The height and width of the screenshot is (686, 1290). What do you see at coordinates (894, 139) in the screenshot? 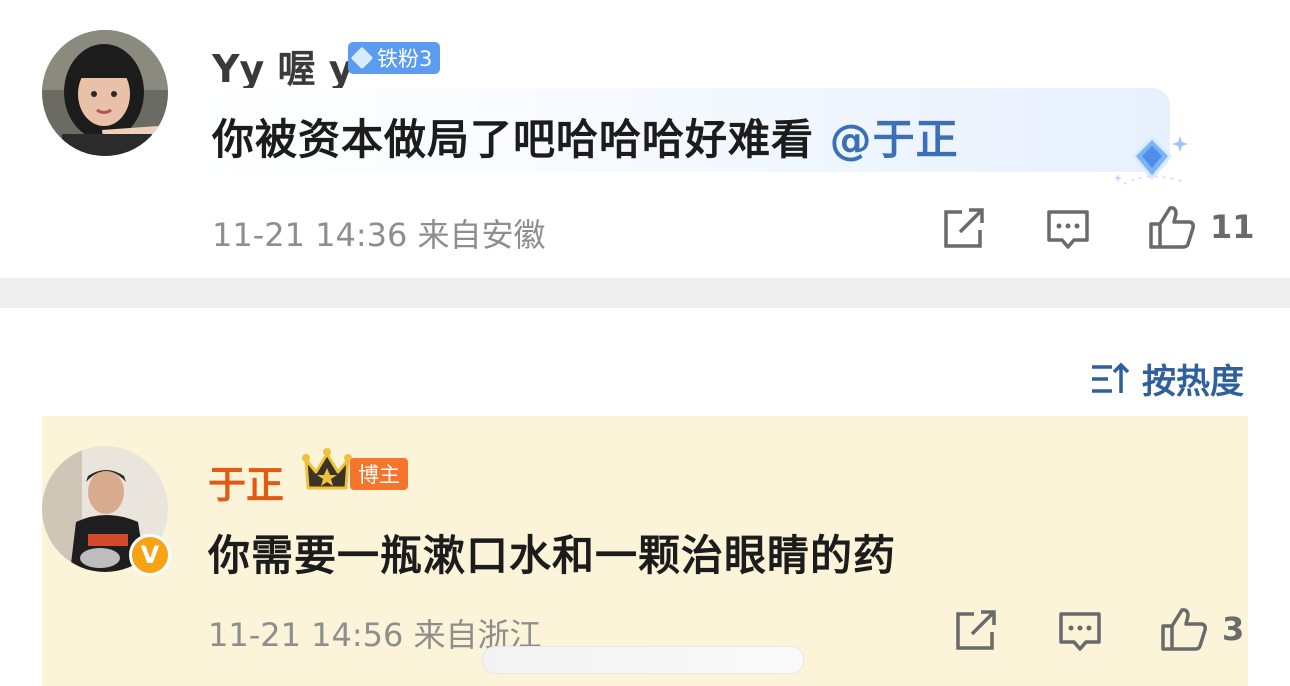
I see `mention-link: @于正` at bounding box center [894, 139].